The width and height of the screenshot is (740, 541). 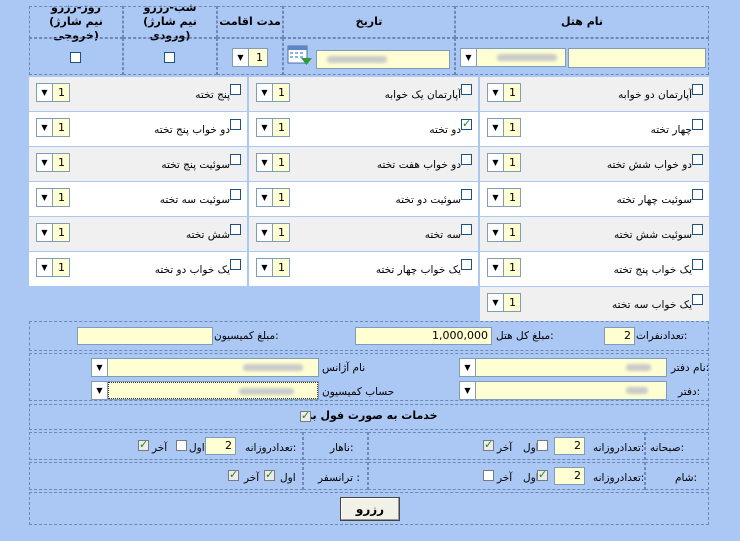 I want to click on header-night-reserve: شب-رزرو (نیم شارژ ورودی), so click(x=170, y=21).